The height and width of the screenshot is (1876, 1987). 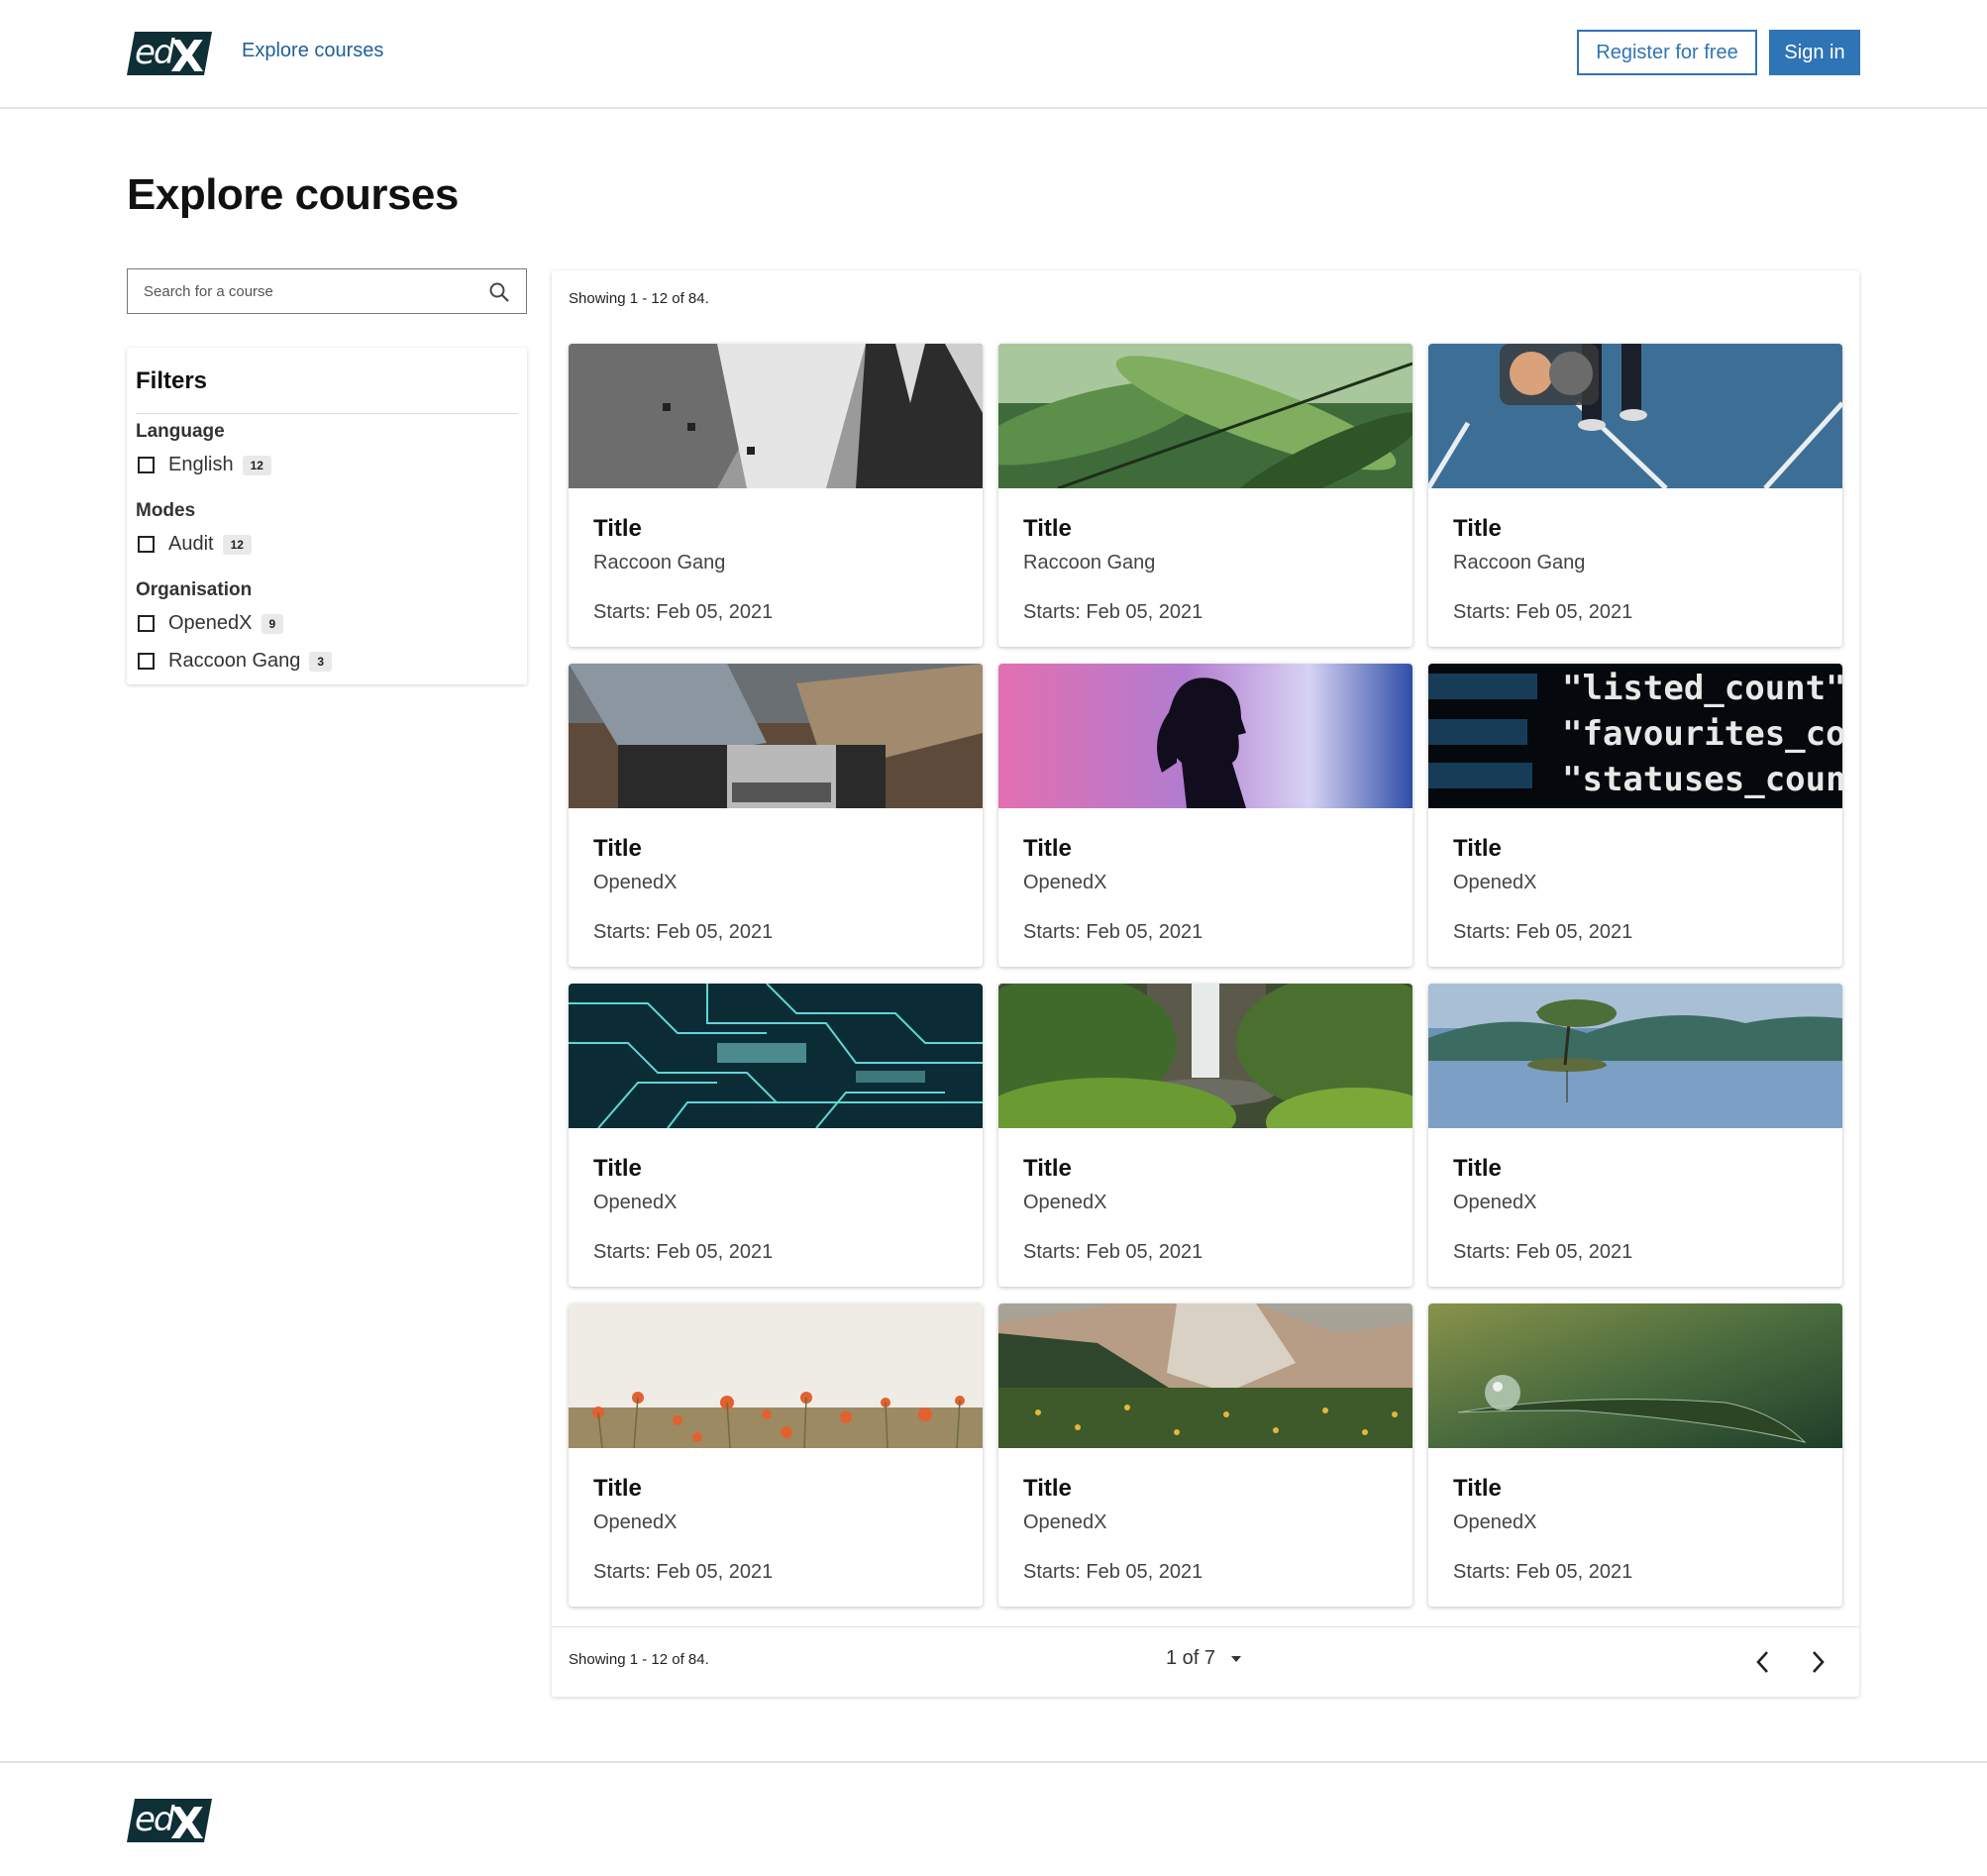 I want to click on filter-option-label: Audit, so click(x=191, y=544).